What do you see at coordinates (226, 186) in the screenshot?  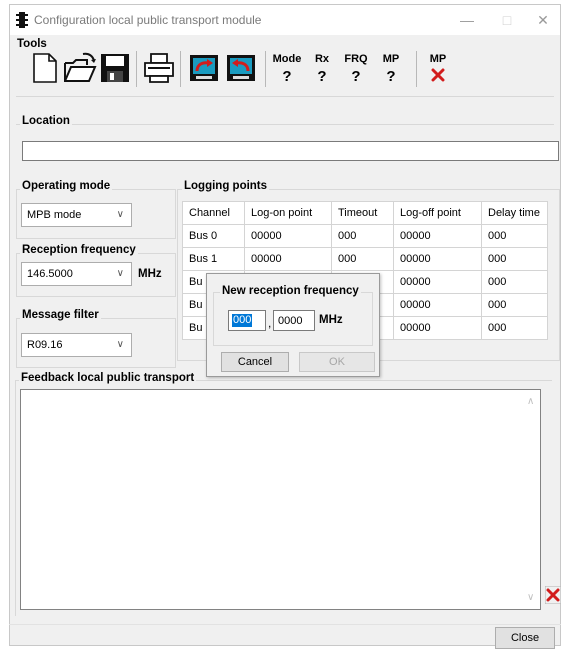 I see `logging-points-label: Logging points` at bounding box center [226, 186].